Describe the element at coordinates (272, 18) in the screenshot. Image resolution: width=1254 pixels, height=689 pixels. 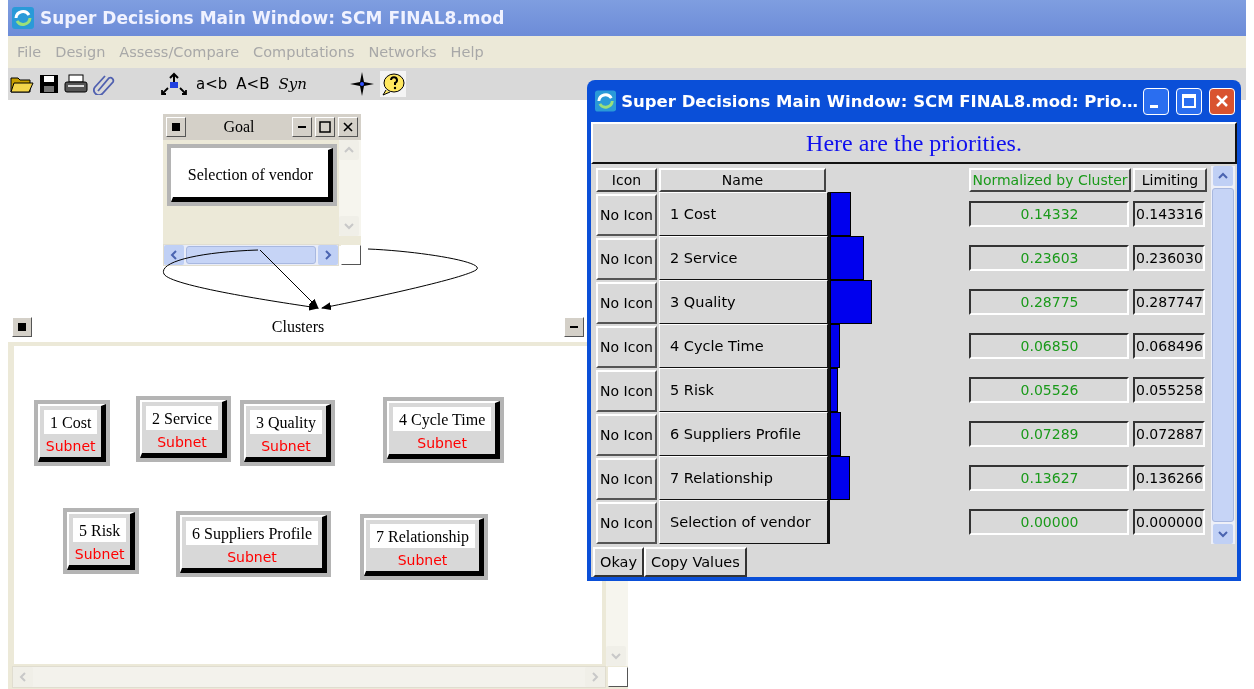
I see `window-title: Super Decisions Main Window: SCM FINAL8.mod` at that location.